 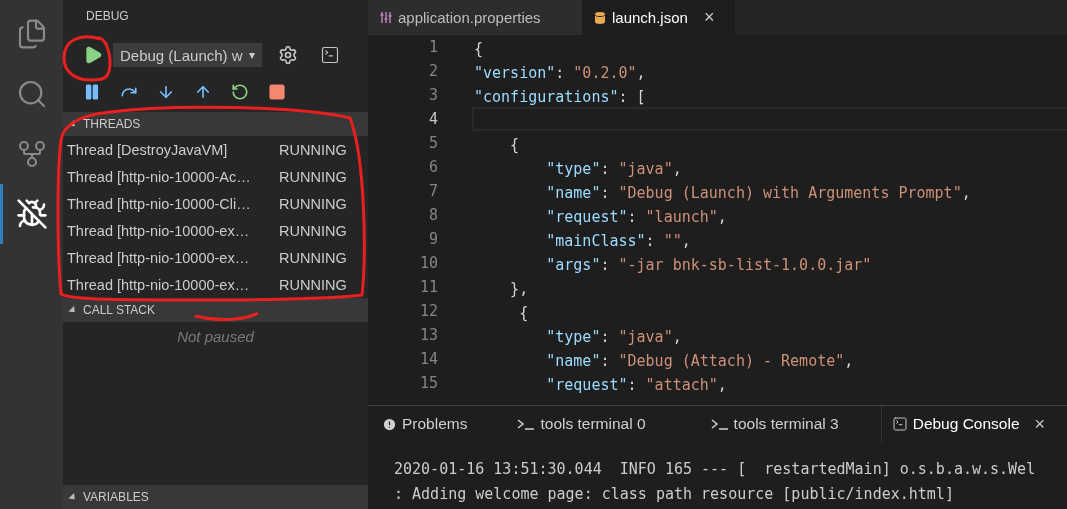 What do you see at coordinates (203, 92) in the screenshot?
I see `step-out-icon` at bounding box center [203, 92].